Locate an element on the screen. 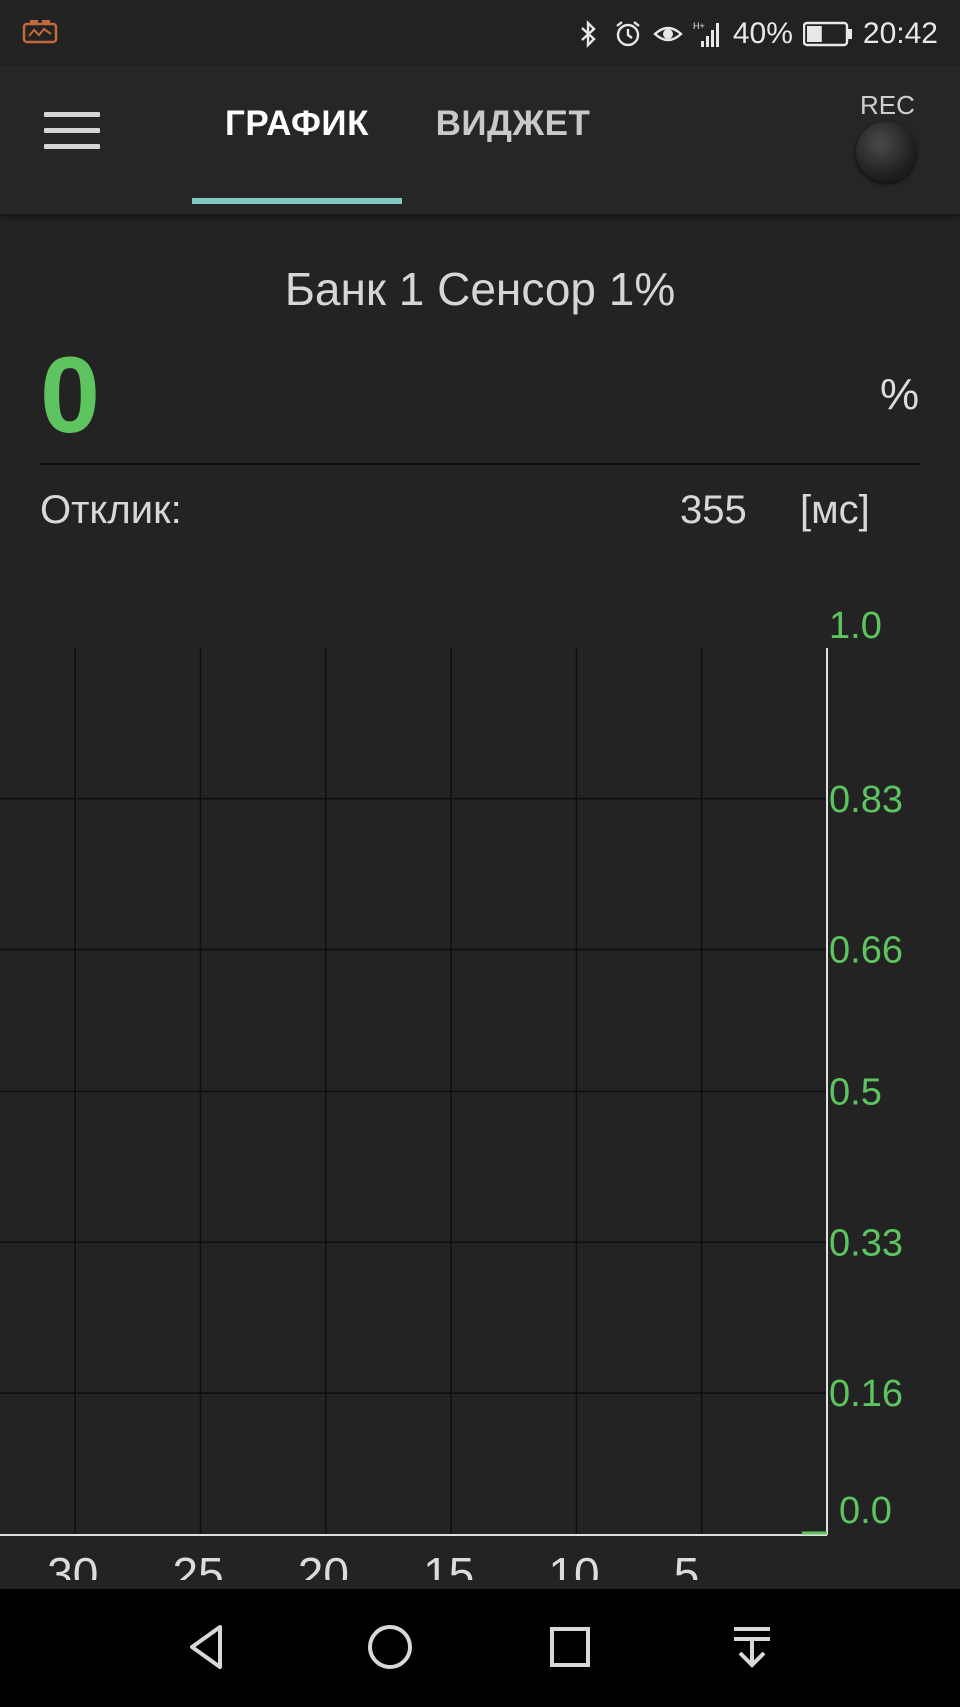 The width and height of the screenshot is (960, 1707). x-tick-label: 25 is located at coordinates (197, 1564).